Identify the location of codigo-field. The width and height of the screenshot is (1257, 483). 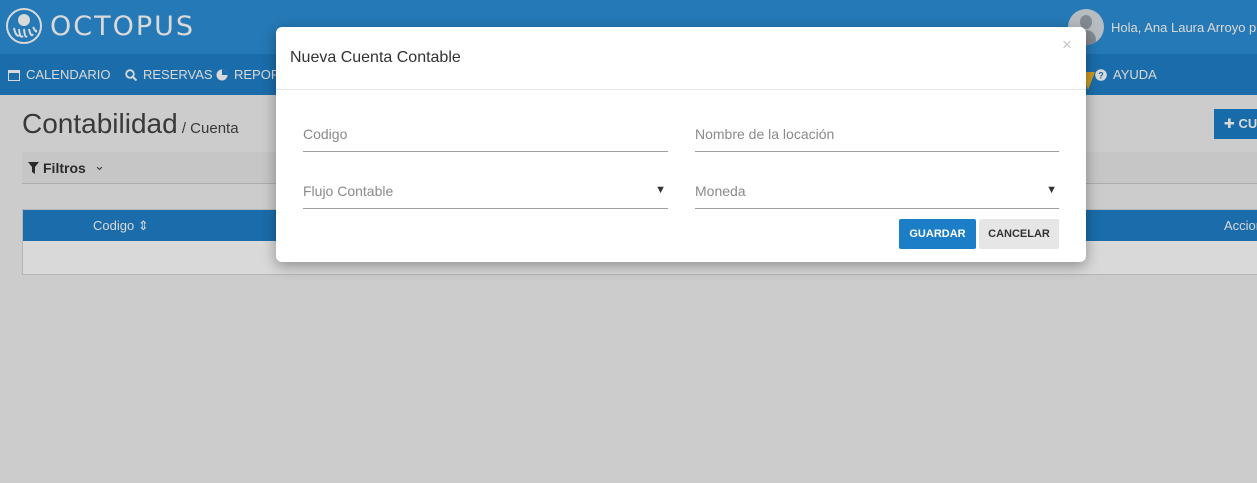
(485, 135).